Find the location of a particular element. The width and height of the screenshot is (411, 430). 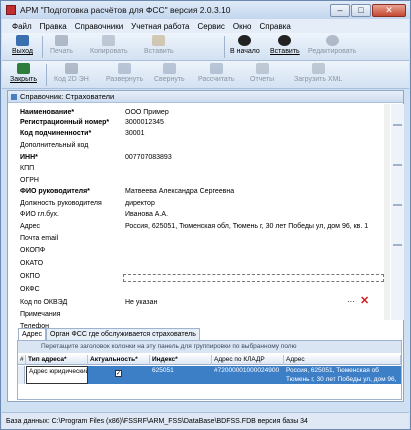

menu-window: Окно is located at coordinates (242, 26).